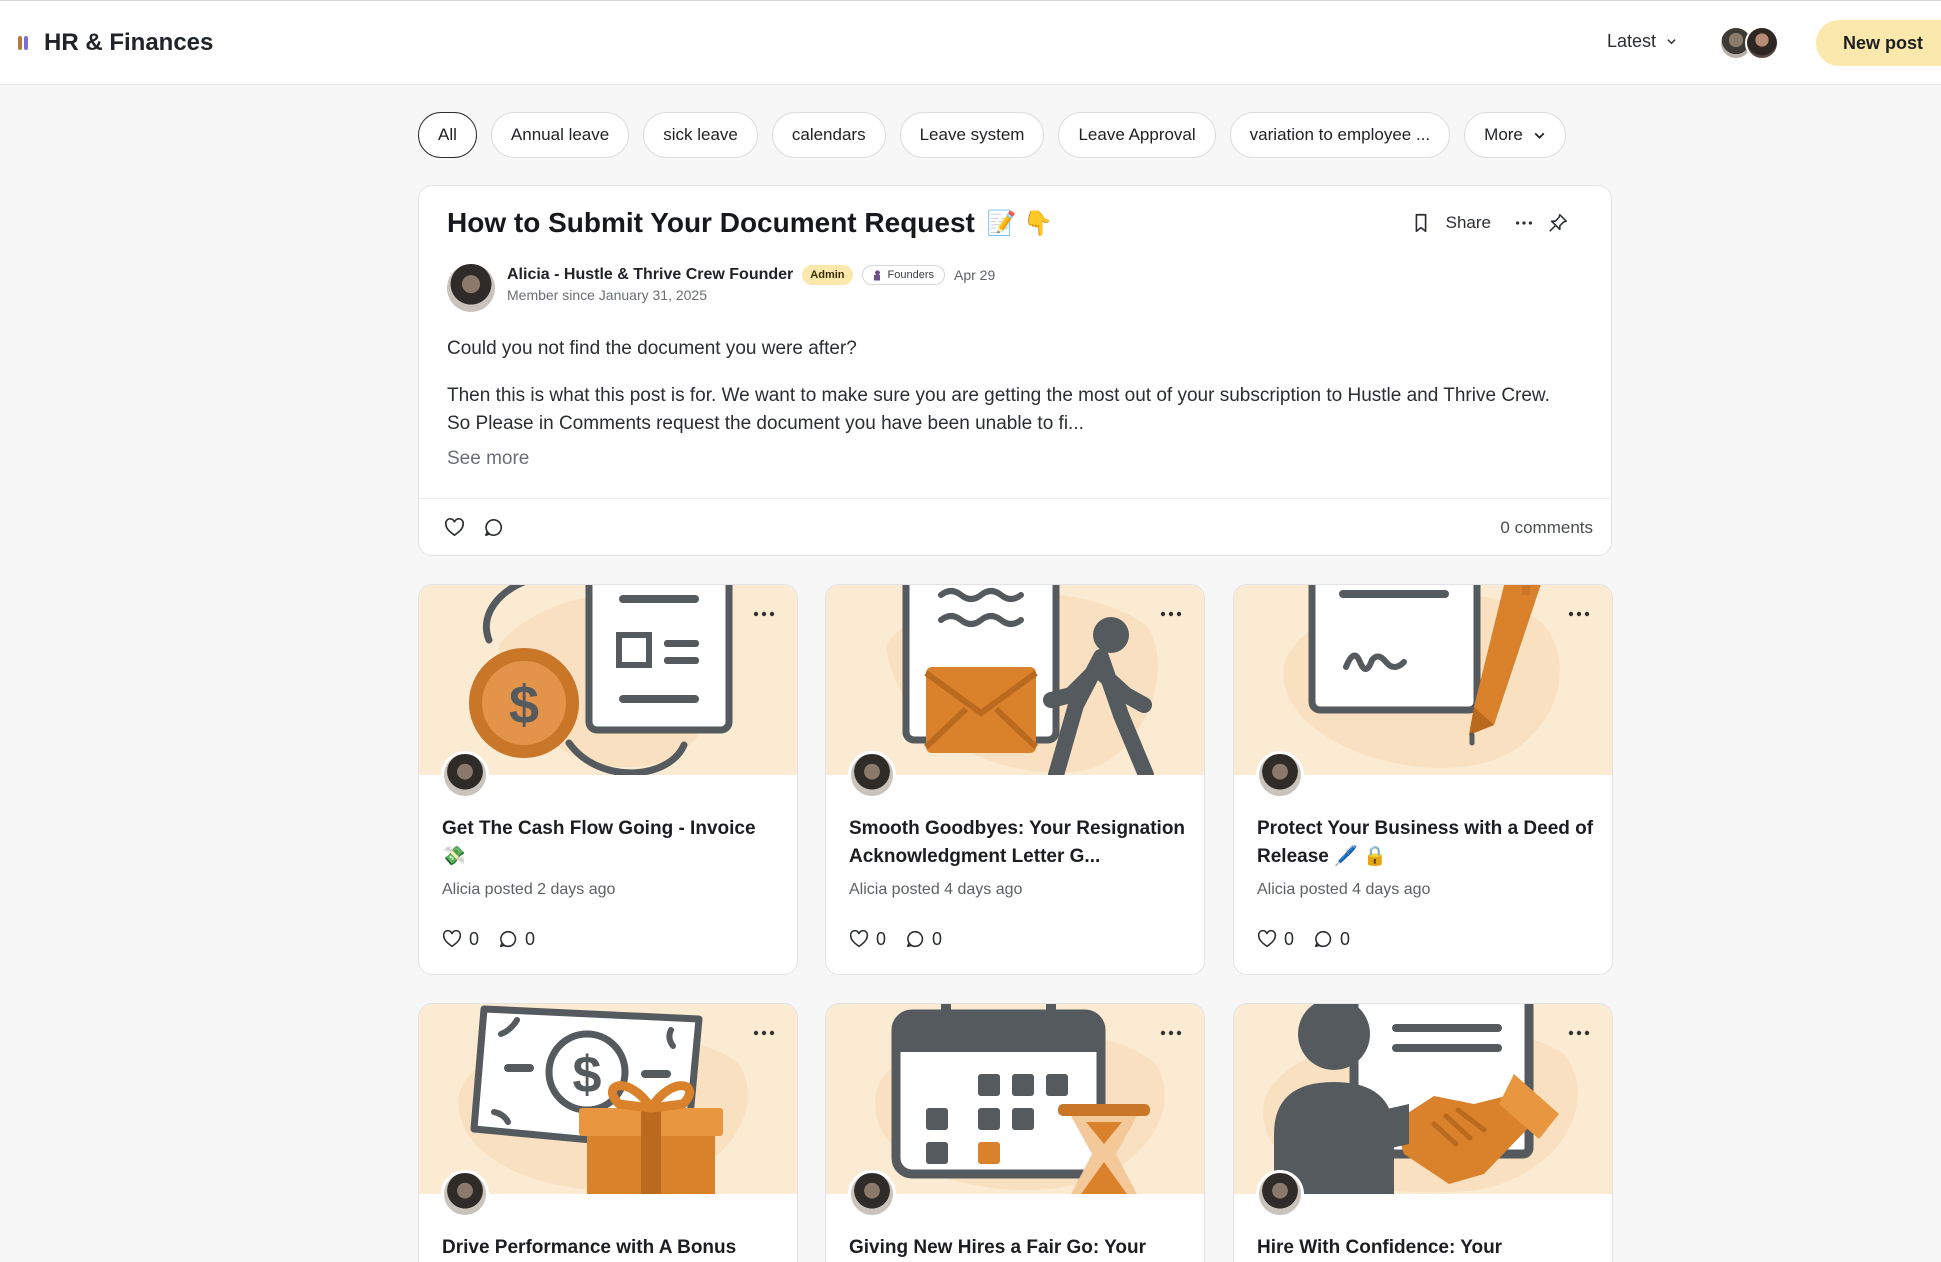  What do you see at coordinates (910, 275) in the screenshot?
I see `founders-label: Founders` at bounding box center [910, 275].